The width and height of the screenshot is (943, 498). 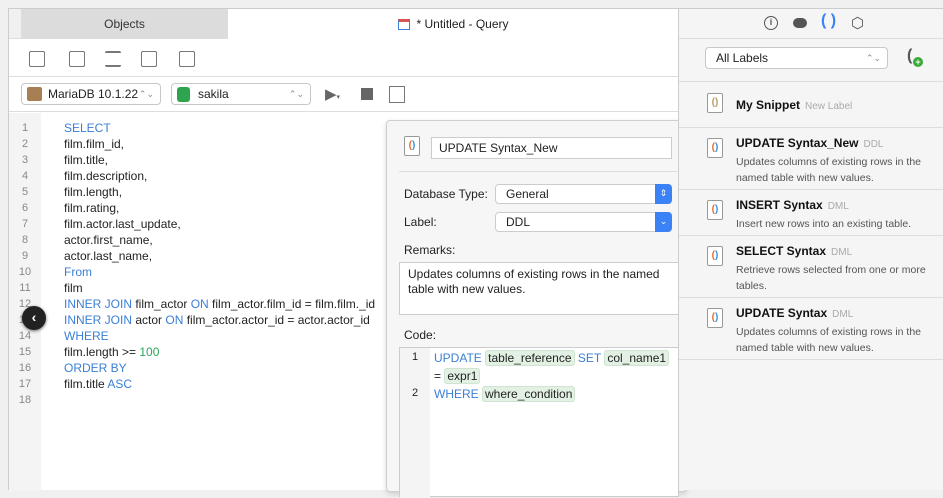 What do you see at coordinates (446, 194) in the screenshot?
I see `database-type-label: Database Type:` at bounding box center [446, 194].